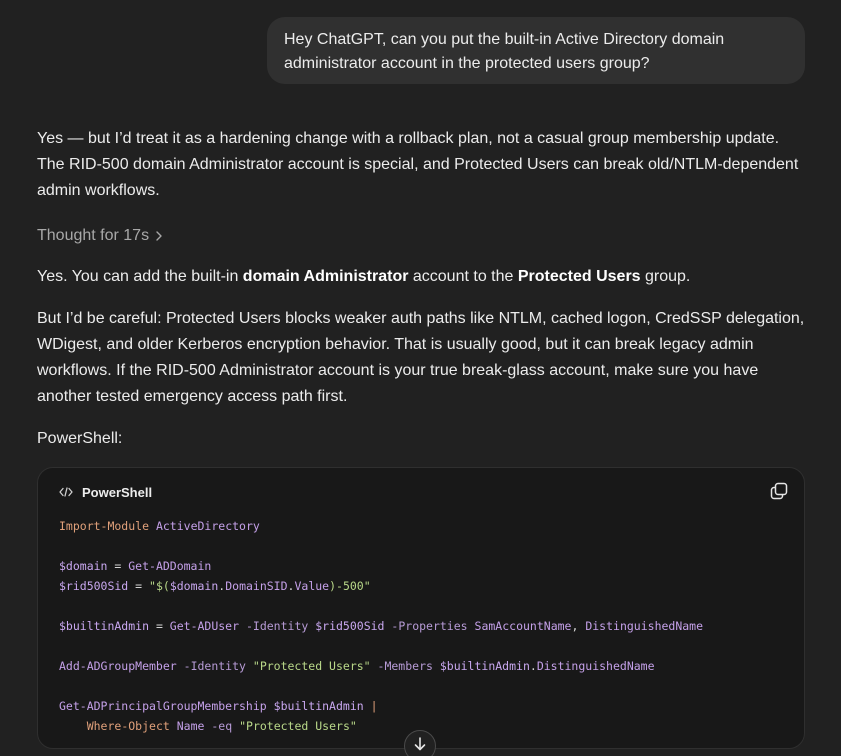 The height and width of the screenshot is (756, 841). I want to click on code-token: Add-ADGroupMember, so click(118, 666).